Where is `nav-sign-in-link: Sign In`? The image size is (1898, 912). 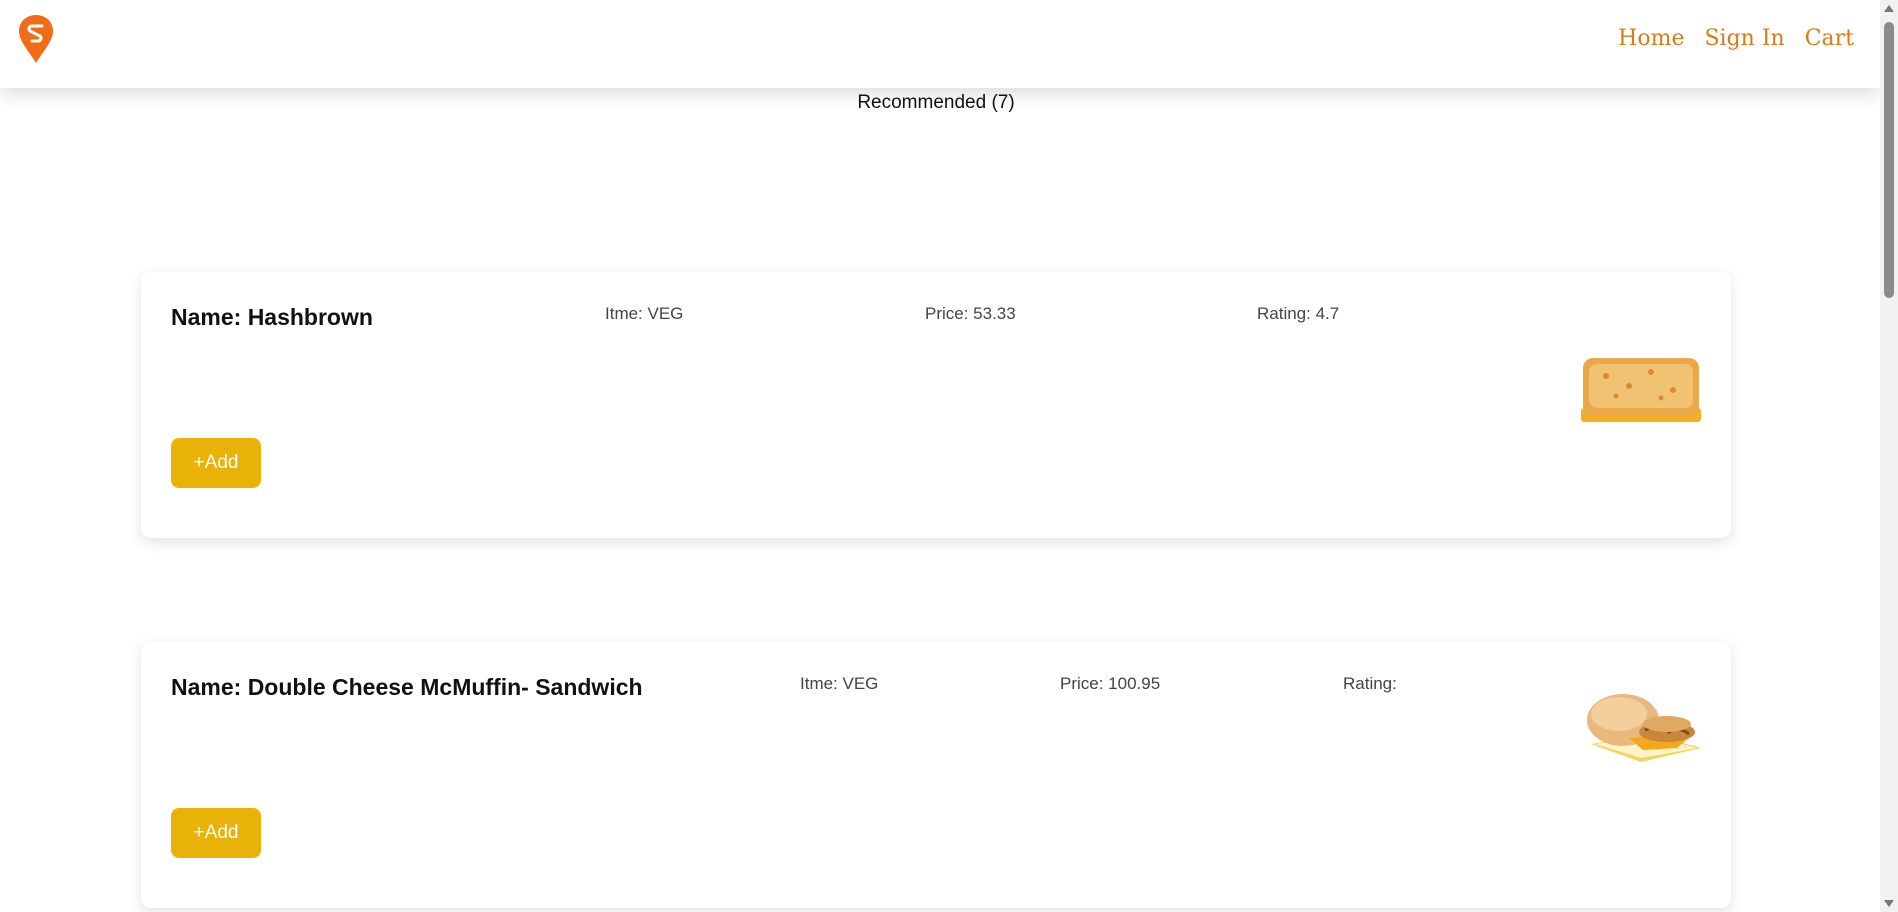
nav-sign-in-link: Sign In is located at coordinates (1744, 38).